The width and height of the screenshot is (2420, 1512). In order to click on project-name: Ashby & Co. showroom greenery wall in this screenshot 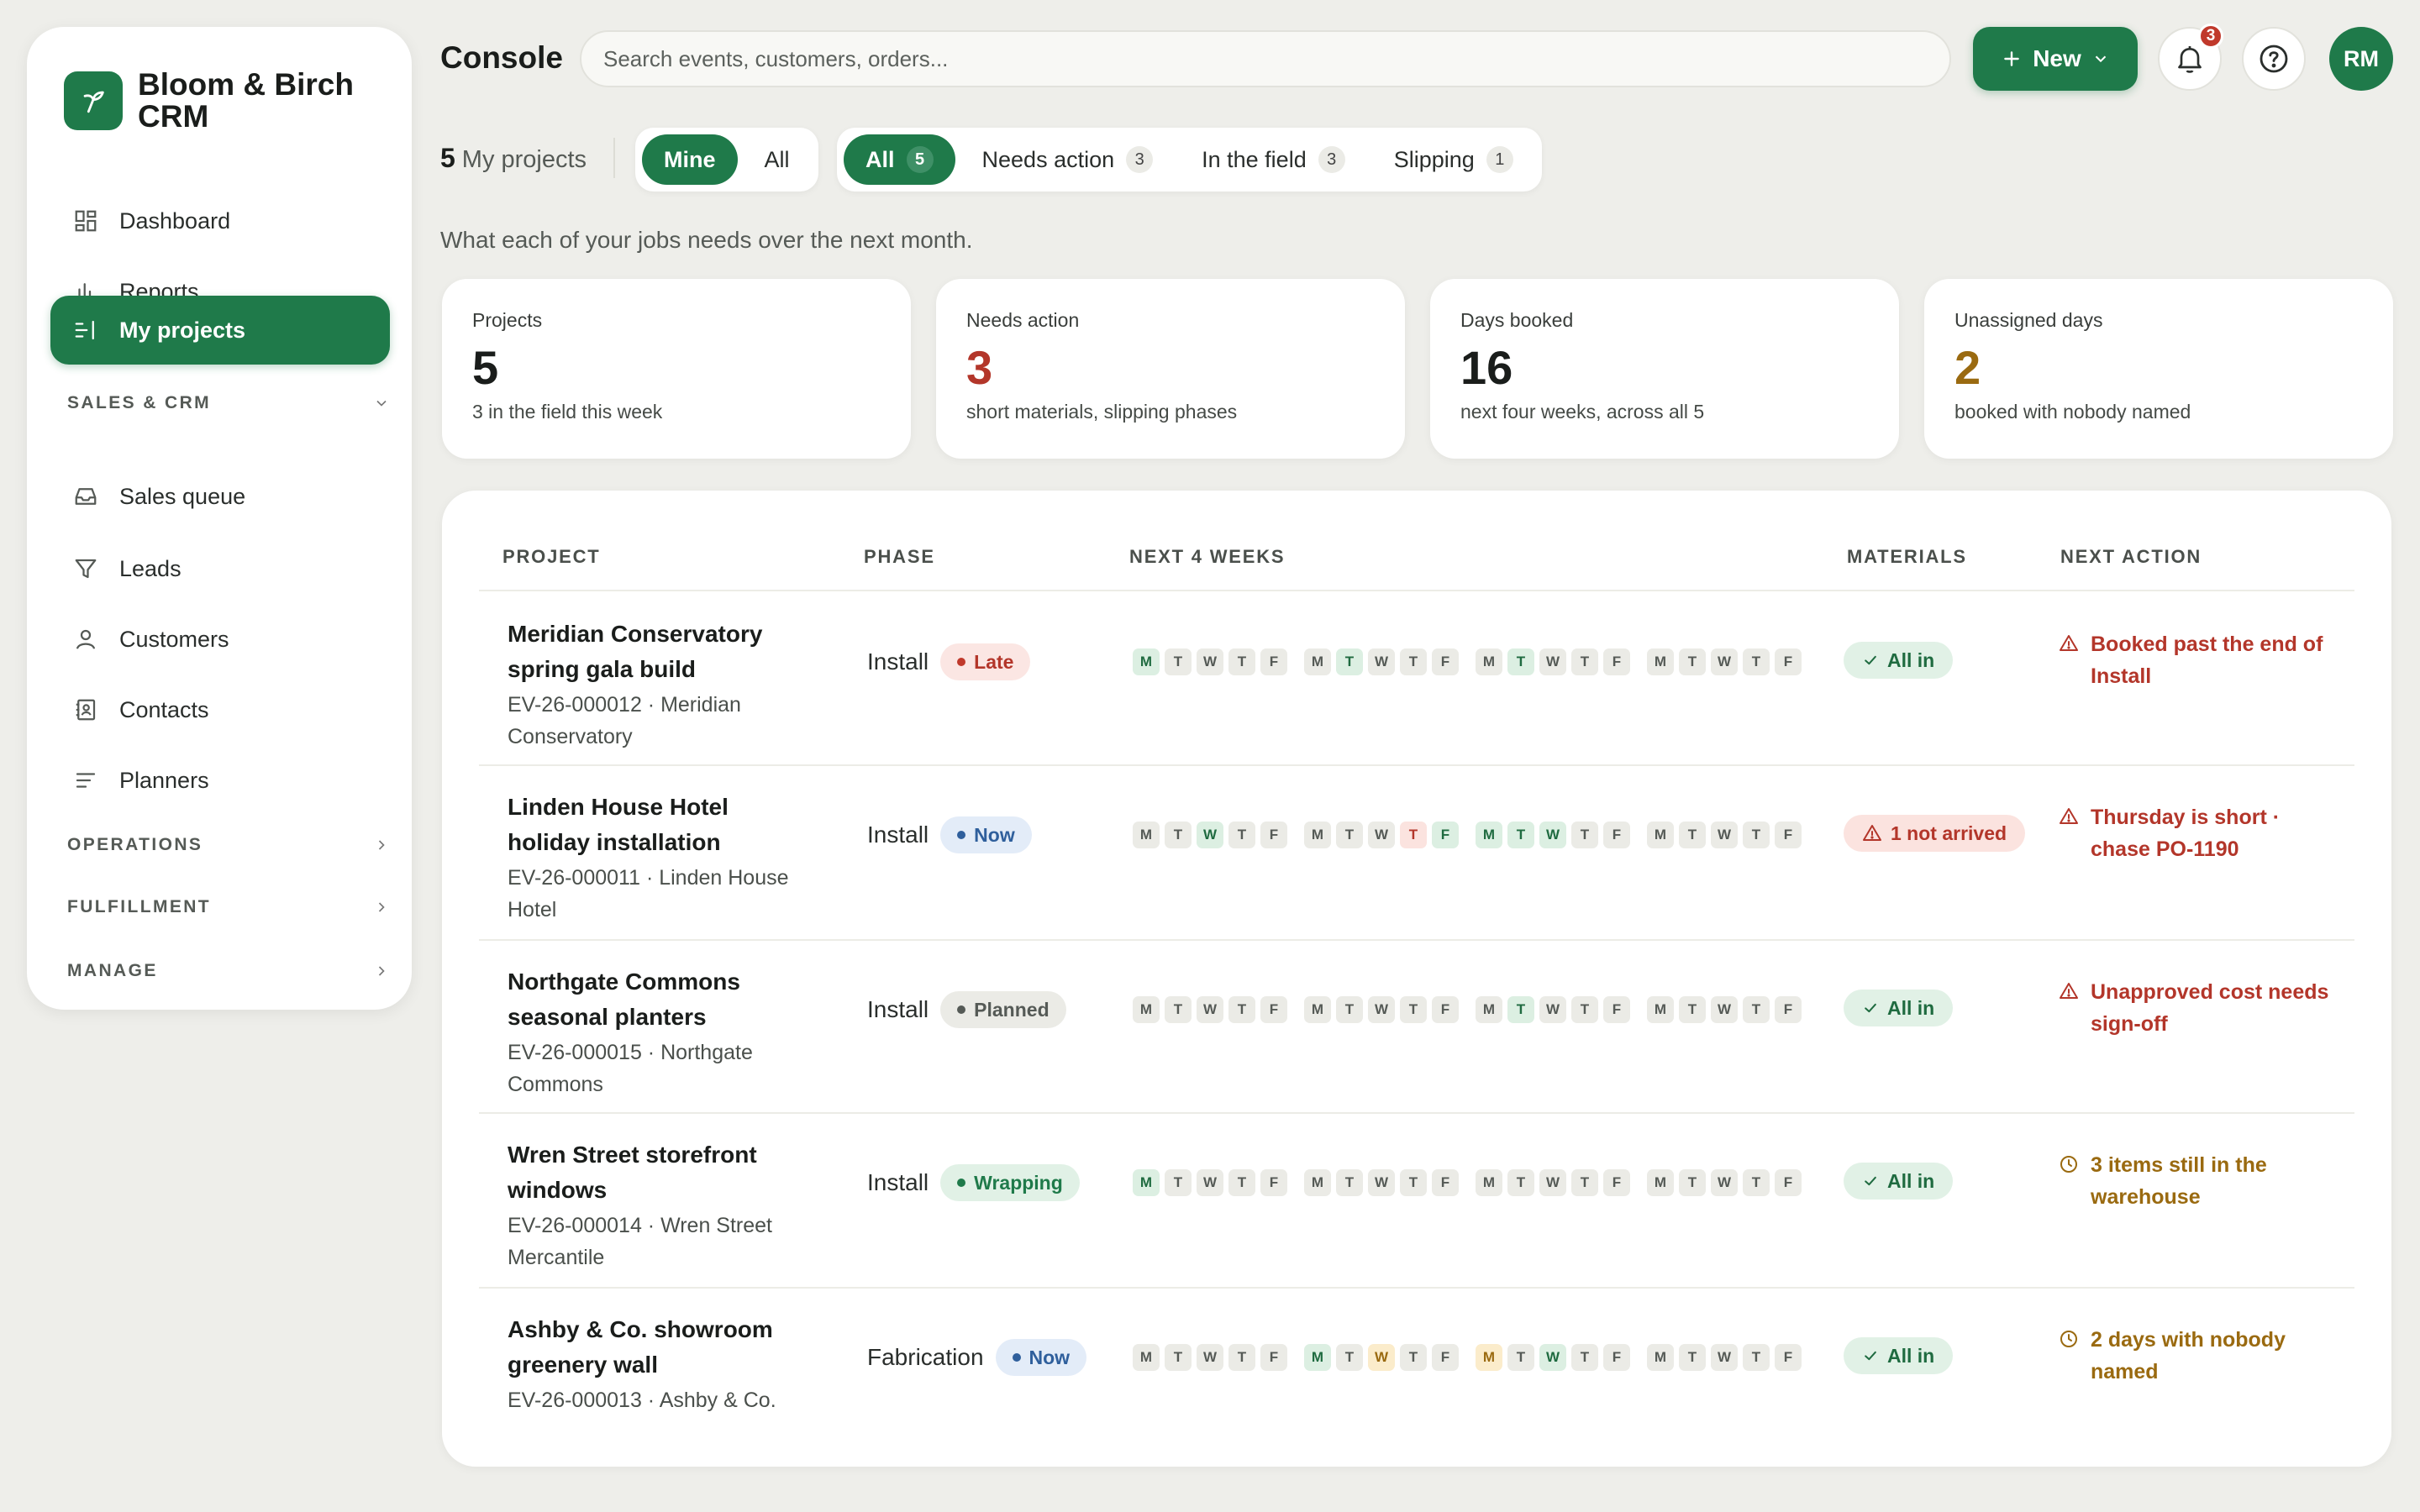, I will do `click(659, 1347)`.